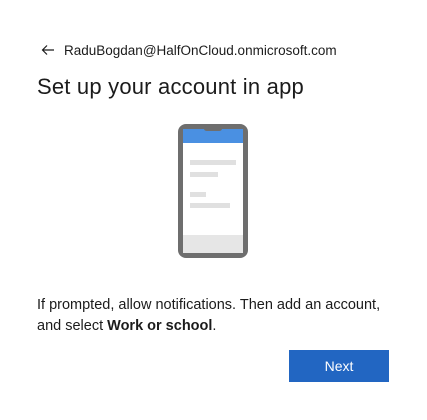  What do you see at coordinates (48, 50) in the screenshot?
I see `back-arrow-icon` at bounding box center [48, 50].